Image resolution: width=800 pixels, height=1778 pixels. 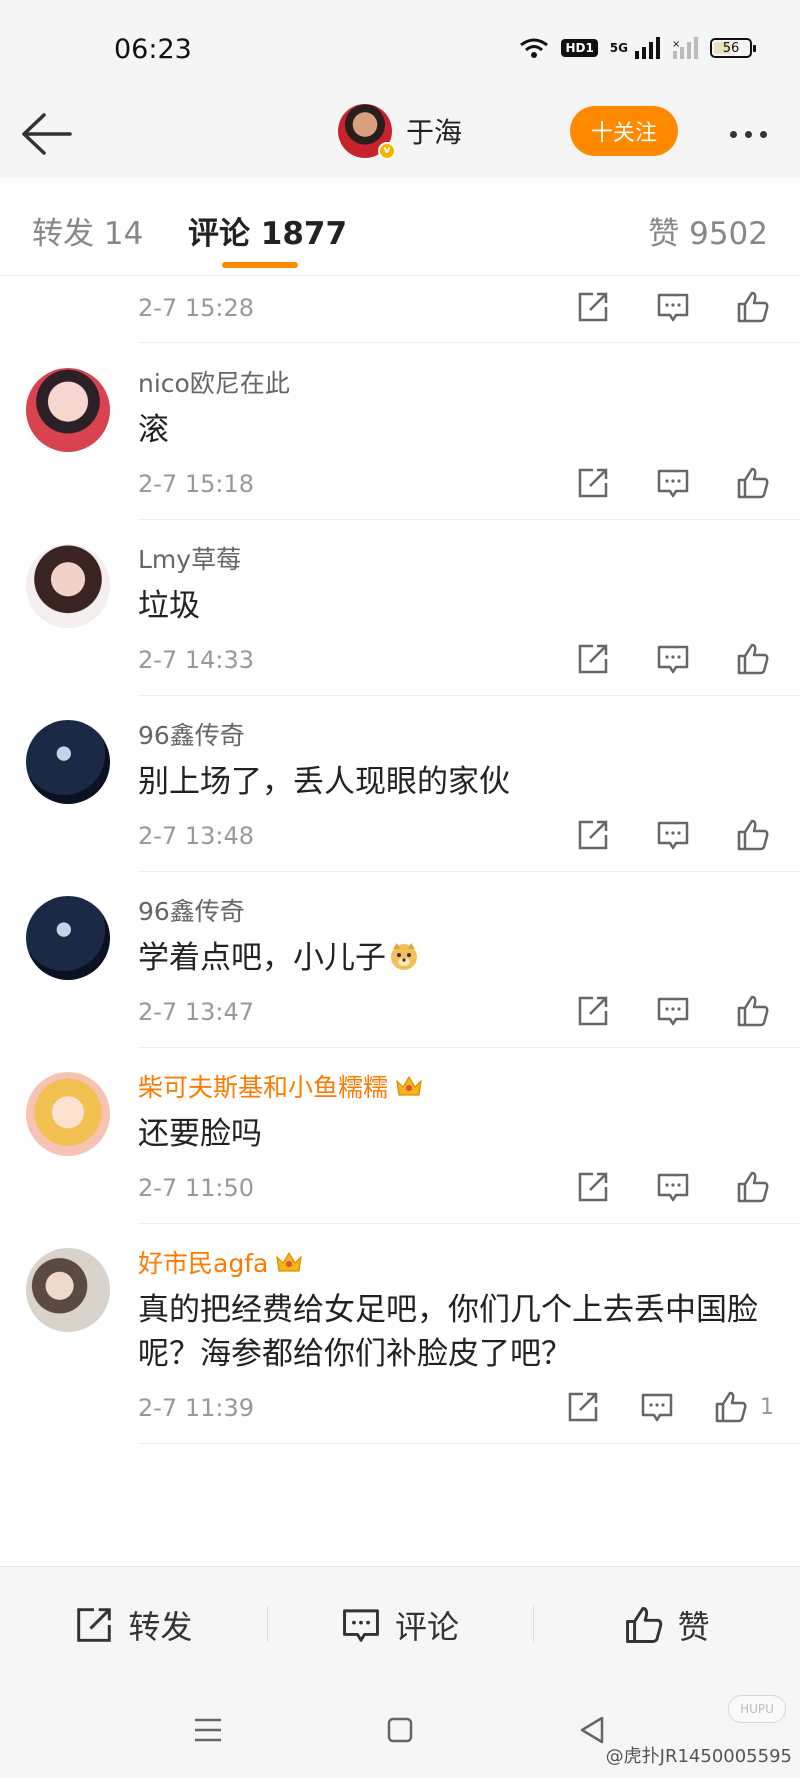 I want to click on comment-divider, so click(x=469, y=1443).